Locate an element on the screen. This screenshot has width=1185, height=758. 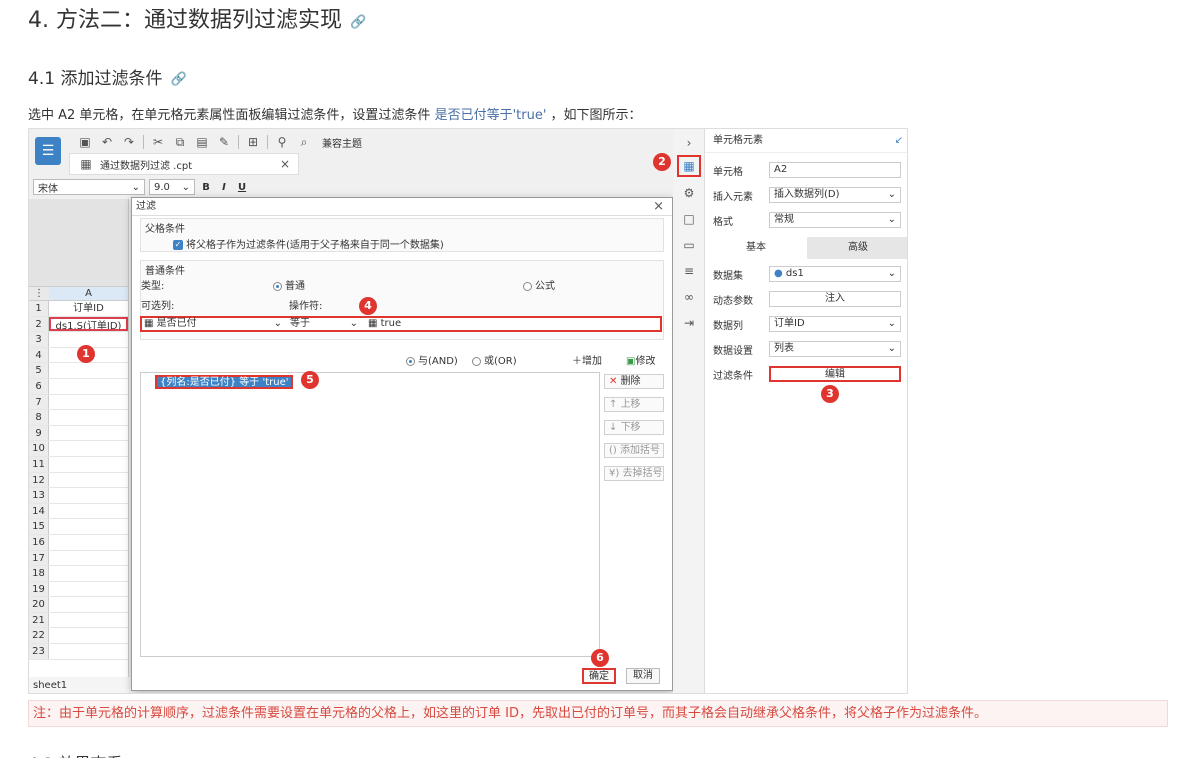
export-icon: ⇥ is located at coordinates (689, 323).